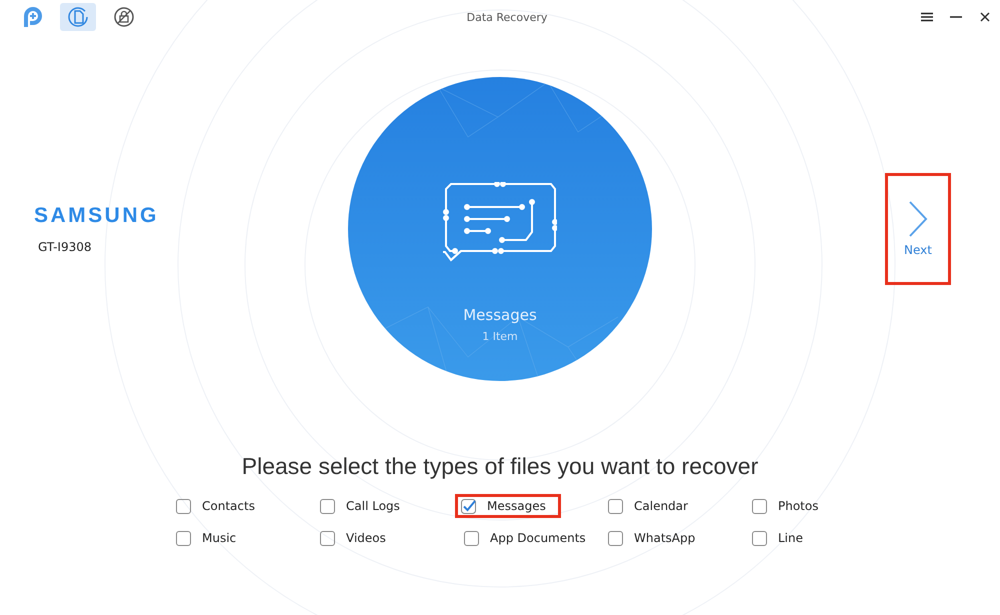  Describe the element at coordinates (96, 216) in the screenshot. I see `brand-logo: SAMSUNG` at that location.